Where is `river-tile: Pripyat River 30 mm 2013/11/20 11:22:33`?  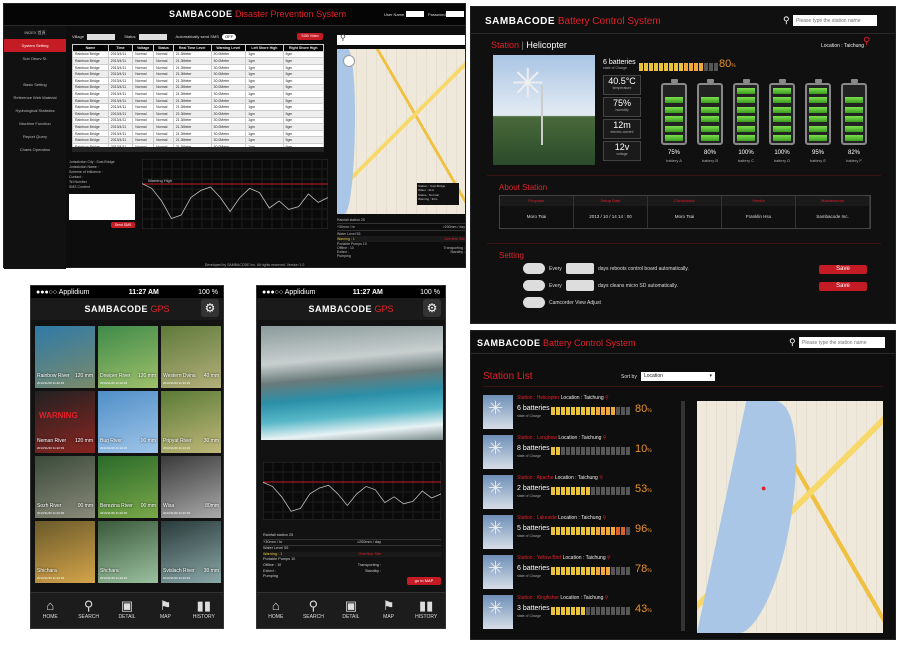 river-tile: Pripyat River 30 mm 2013/11/20 11:22:33 is located at coordinates (191, 422).